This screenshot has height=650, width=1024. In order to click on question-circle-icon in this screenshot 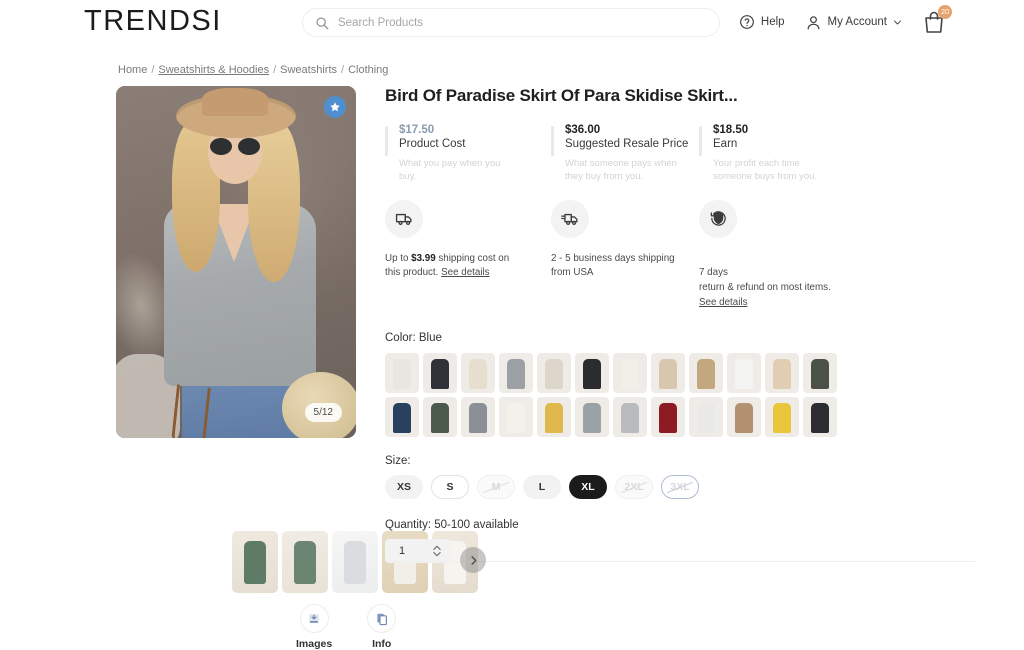, I will do `click(746, 22)`.